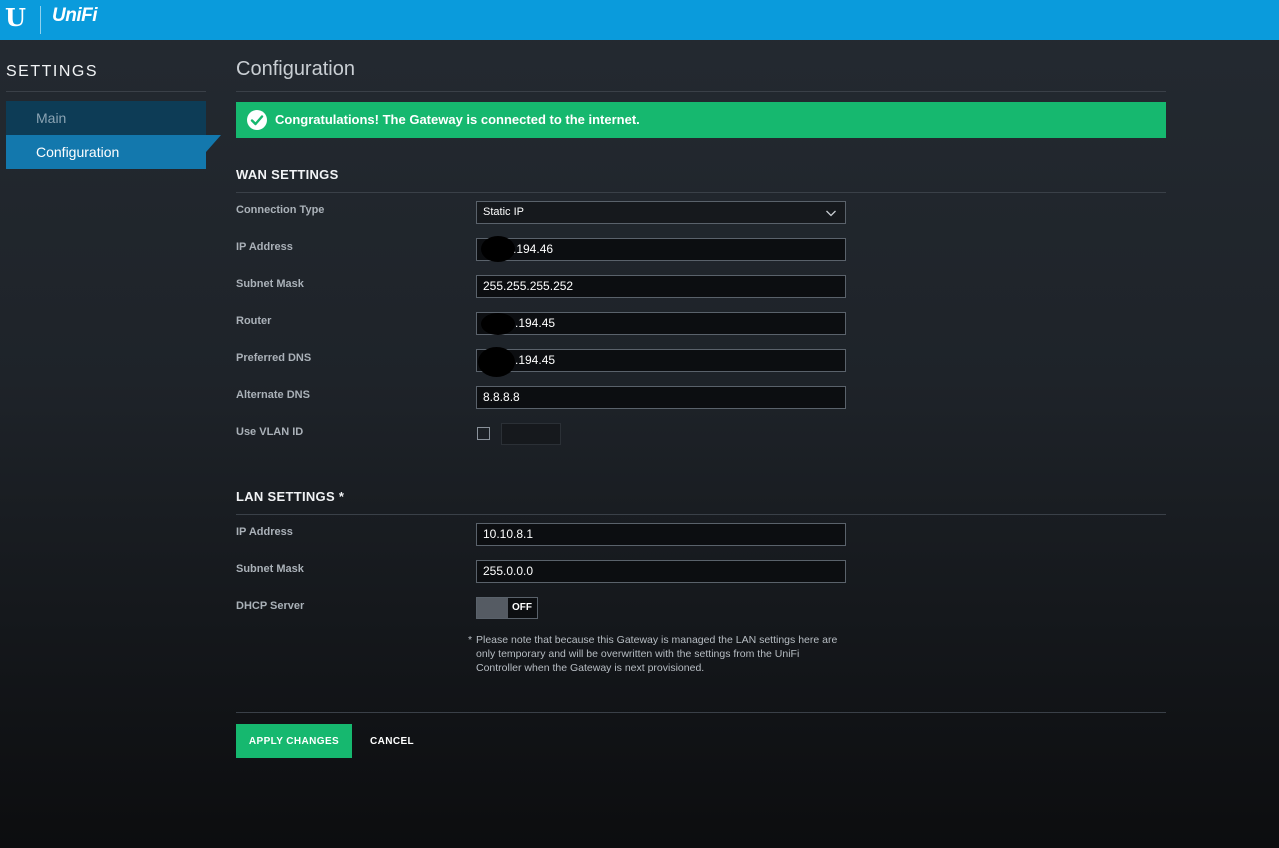 The height and width of the screenshot is (848, 1279). I want to click on toggle-knob, so click(492, 608).